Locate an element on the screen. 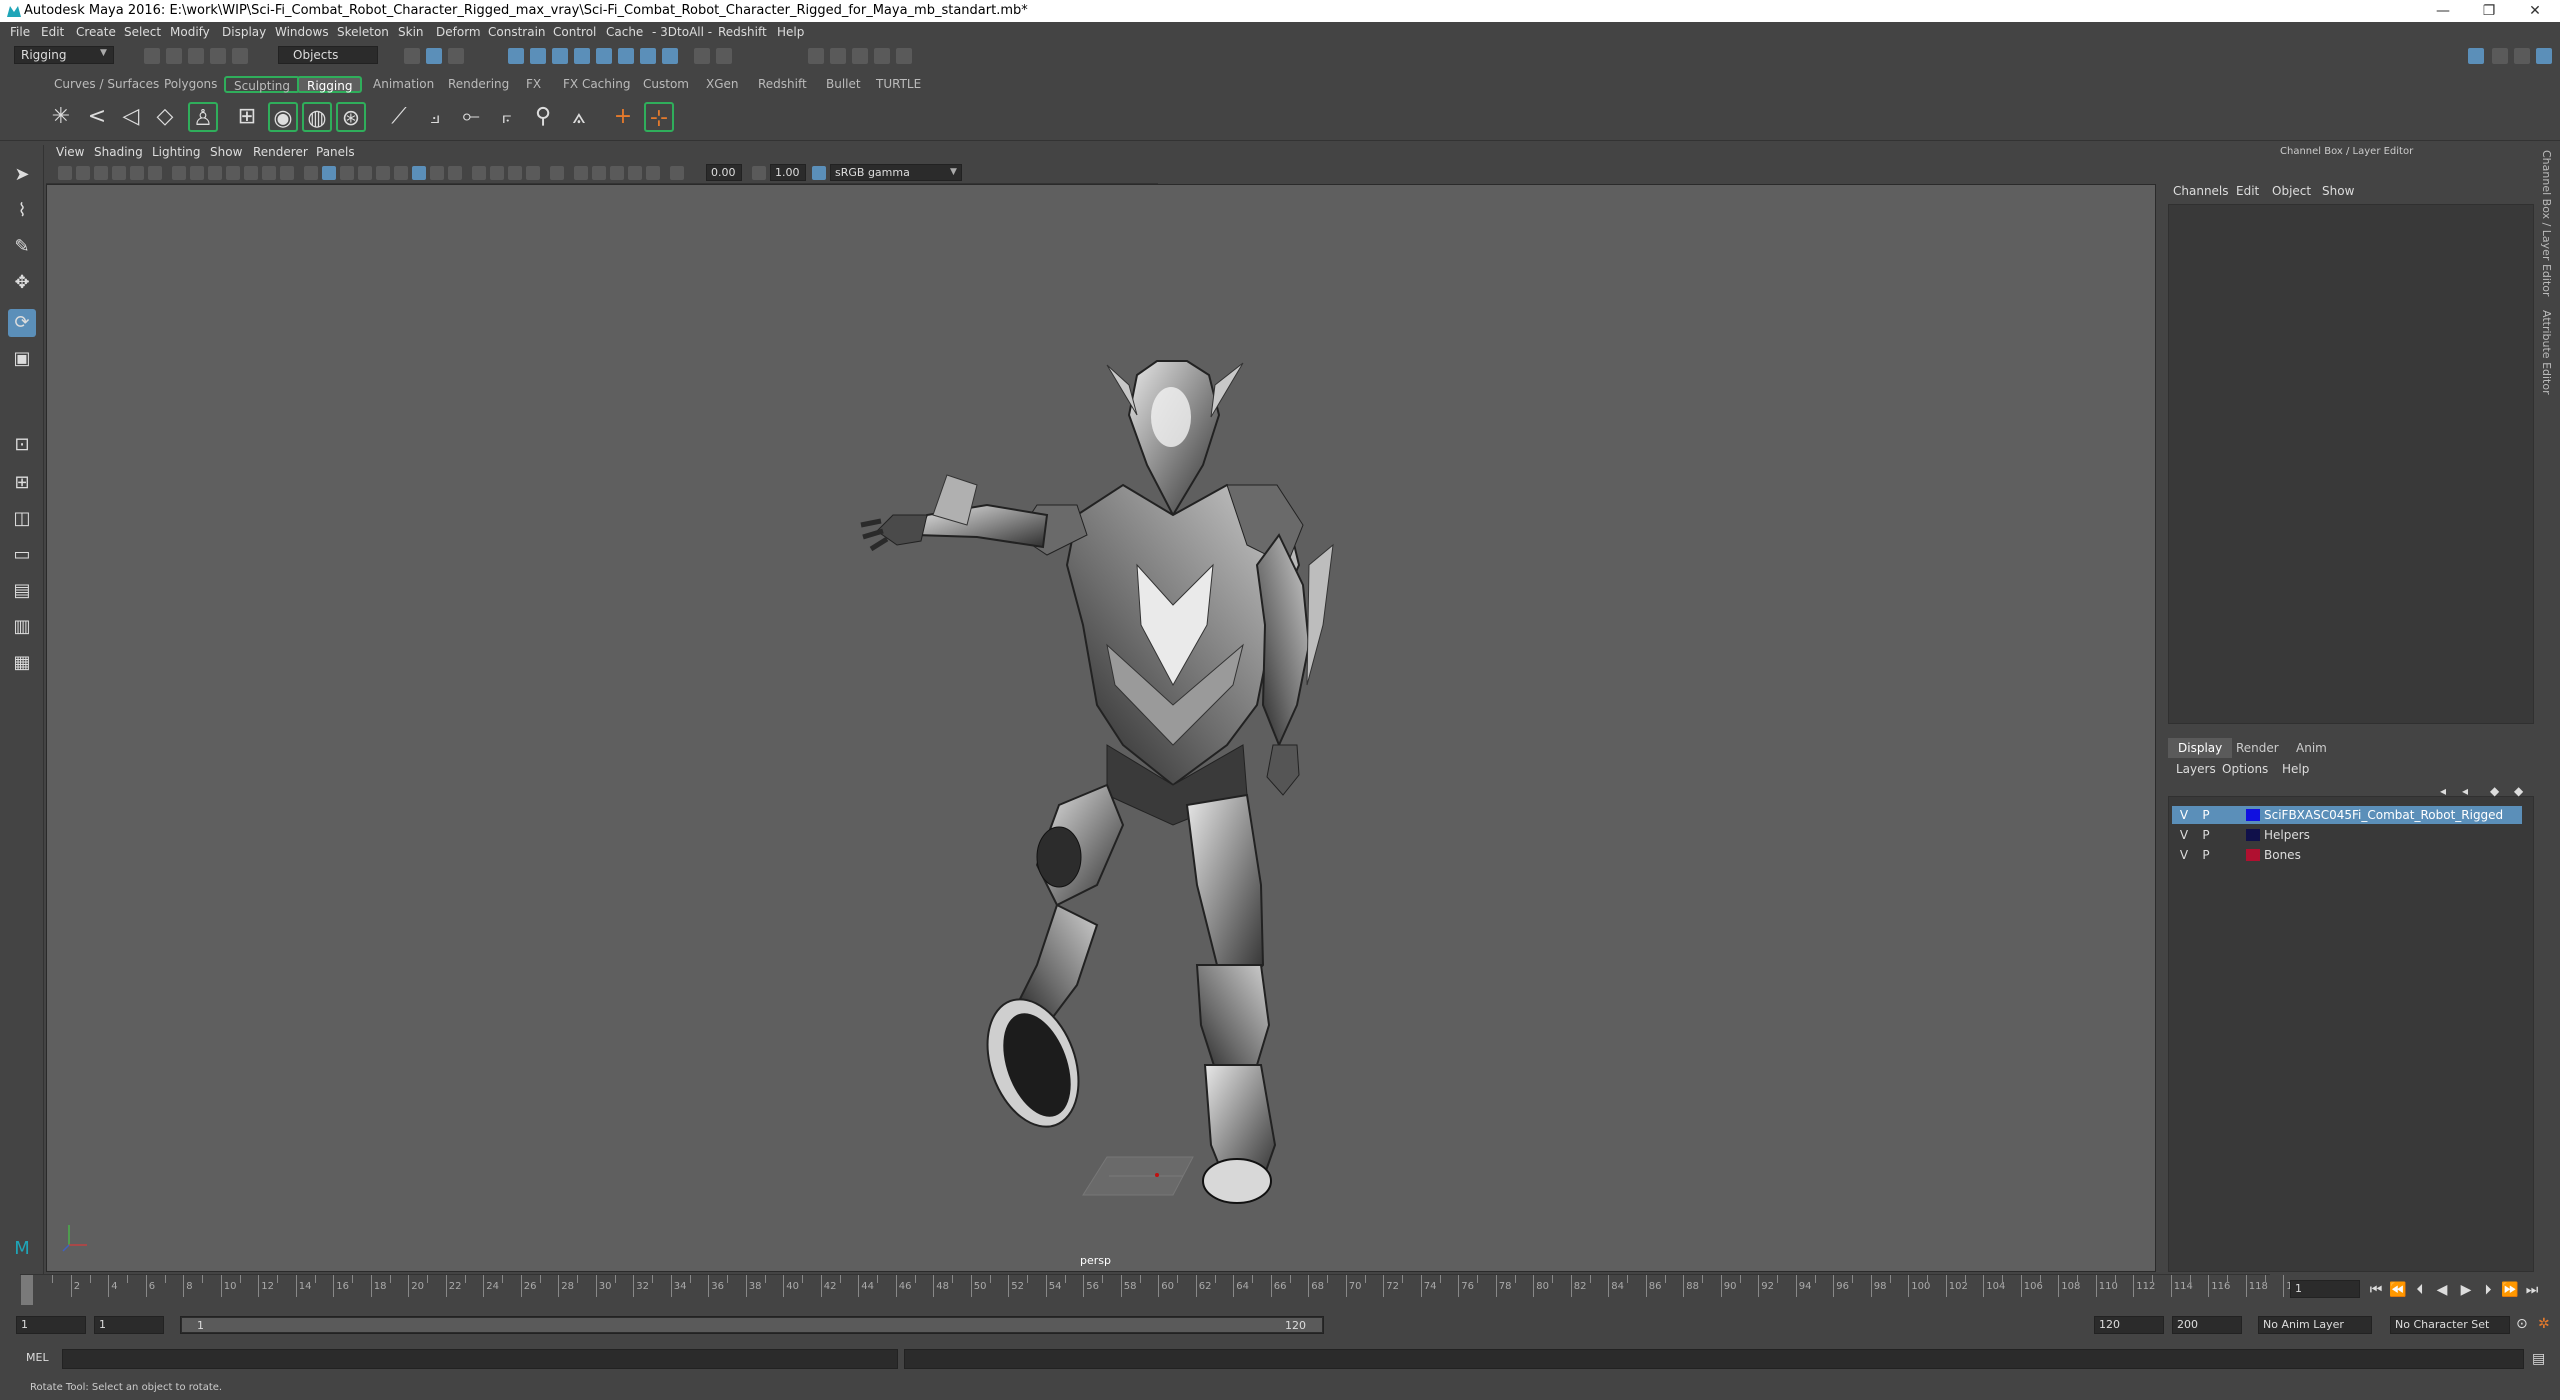 The height and width of the screenshot is (1400, 2560). safe-action-icon is located at coordinates (269, 173).